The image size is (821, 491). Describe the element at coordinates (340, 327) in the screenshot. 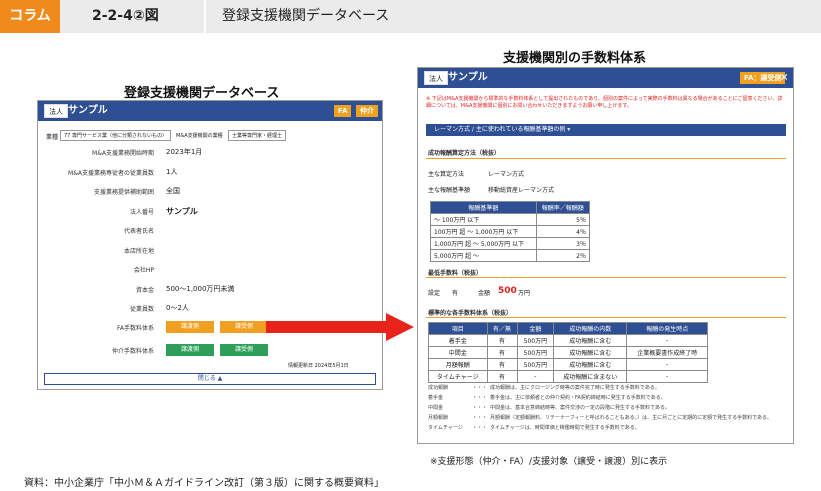

I see `arrow-icon` at that location.